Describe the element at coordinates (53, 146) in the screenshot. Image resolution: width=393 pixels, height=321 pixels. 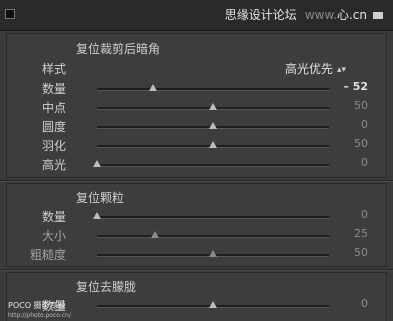
I see `slider-label: 羽化` at that location.